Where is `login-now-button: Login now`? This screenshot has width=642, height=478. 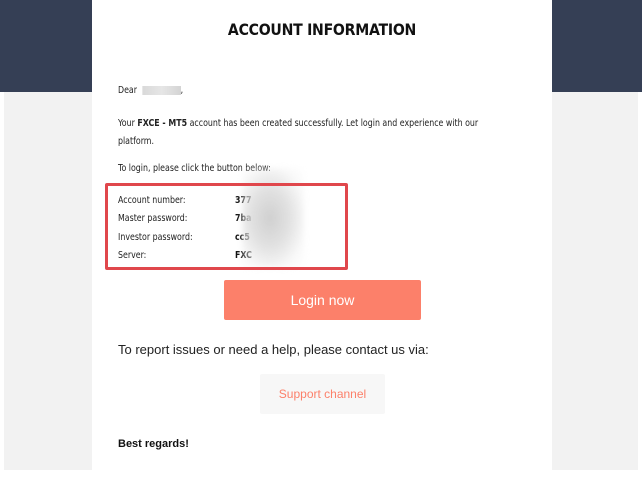 login-now-button: Login now is located at coordinates (322, 300).